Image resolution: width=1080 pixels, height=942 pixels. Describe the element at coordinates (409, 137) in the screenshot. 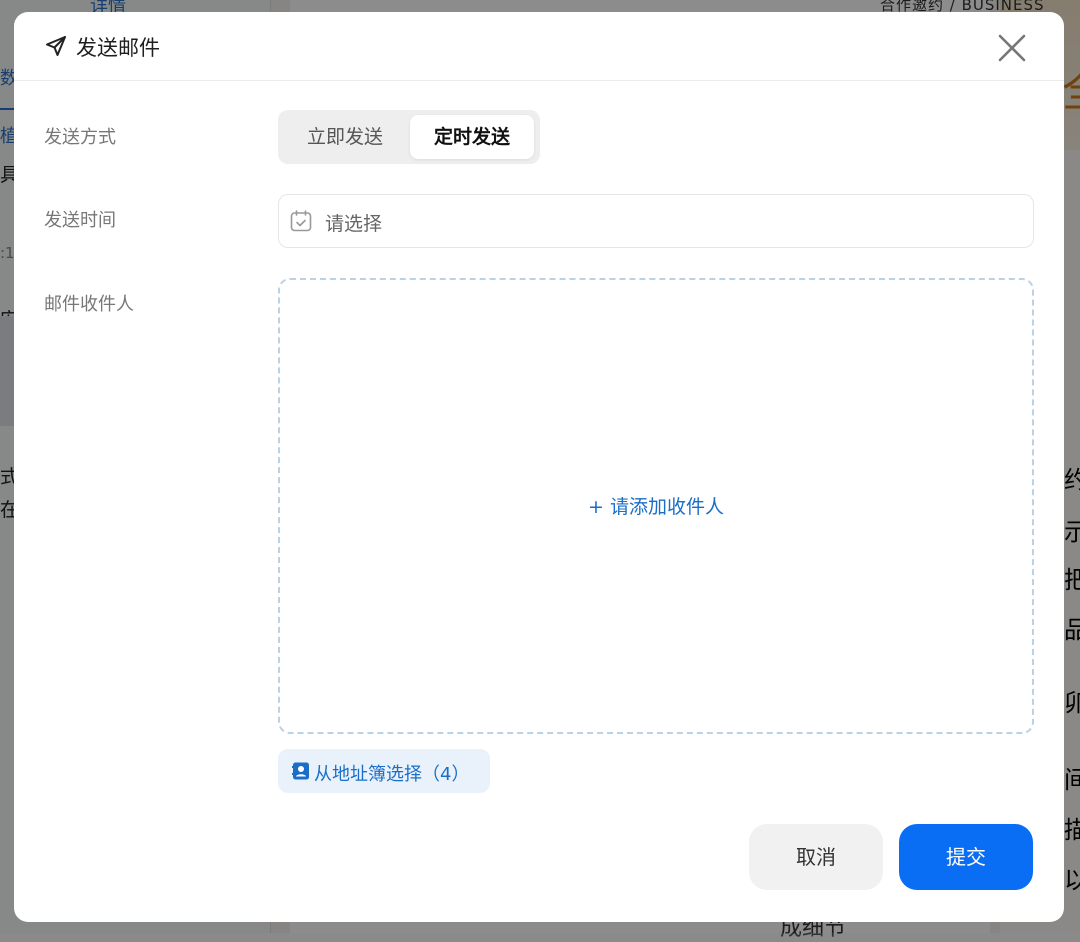

I see `send-mode-segmented-control: 立即发送 定时发送` at that location.